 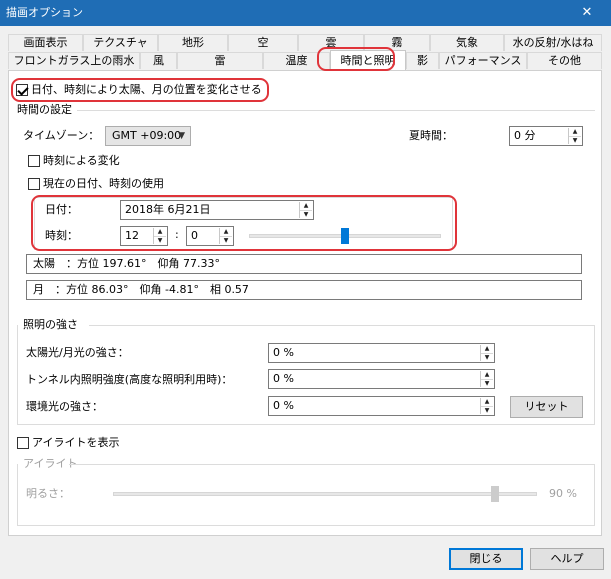 What do you see at coordinates (132, 235) in the screenshot?
I see `hour-value: 12` at bounding box center [132, 235].